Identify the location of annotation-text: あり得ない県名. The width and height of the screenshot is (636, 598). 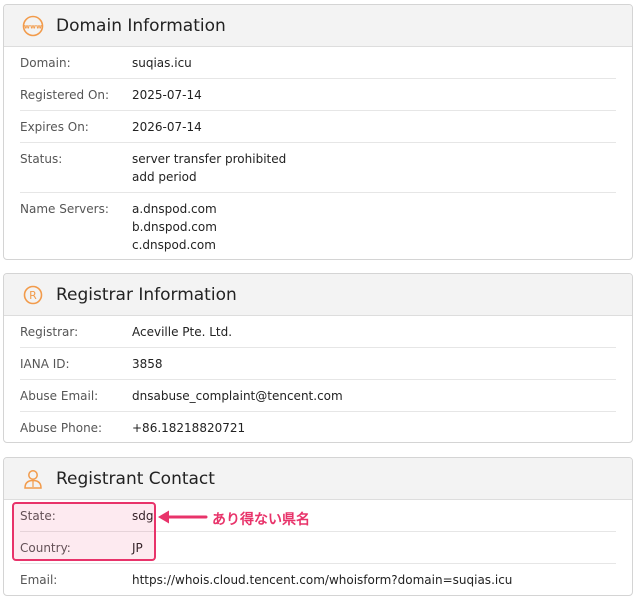
(261, 520).